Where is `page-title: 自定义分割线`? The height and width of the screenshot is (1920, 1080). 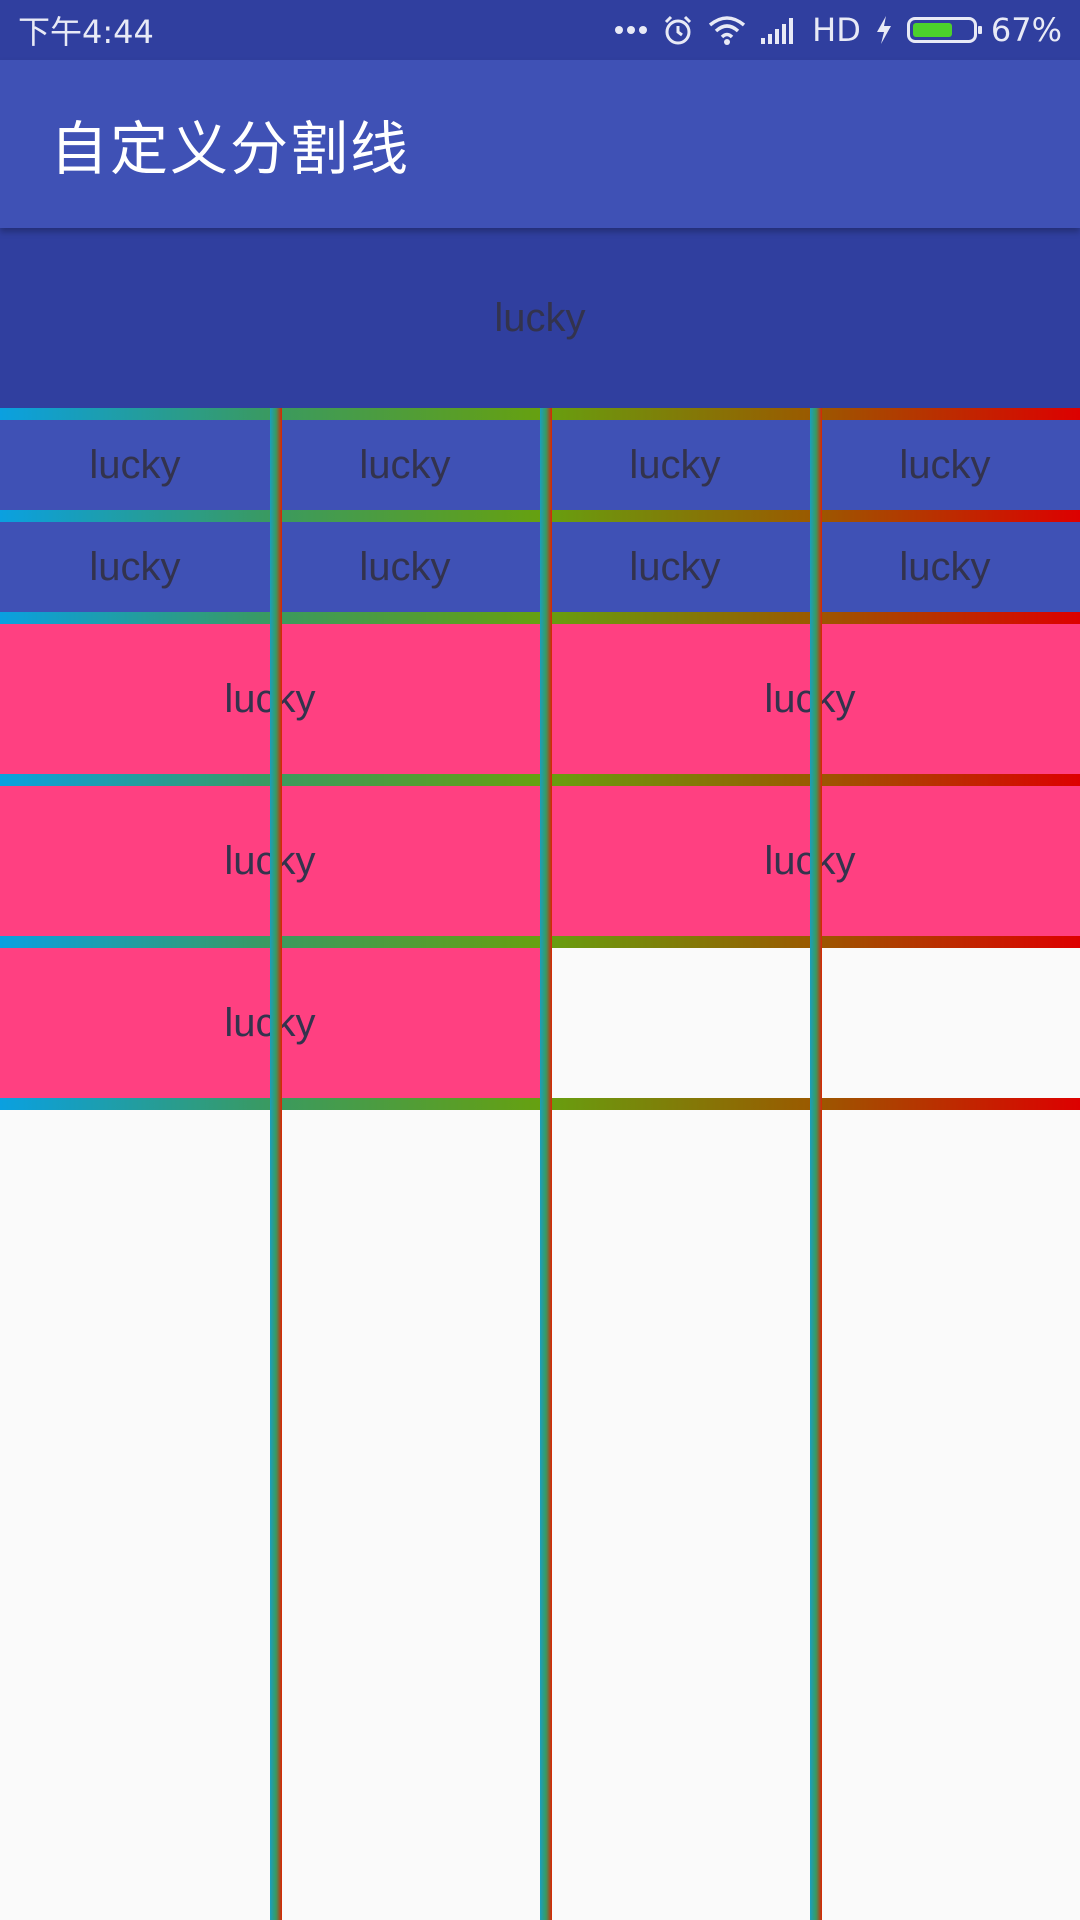
page-title: 自定义分割线 is located at coordinates (230, 149).